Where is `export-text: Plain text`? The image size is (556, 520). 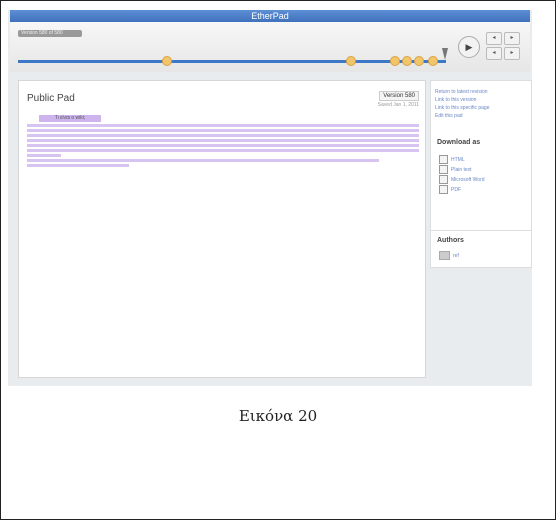
export-text: Plain text is located at coordinates (455, 169).